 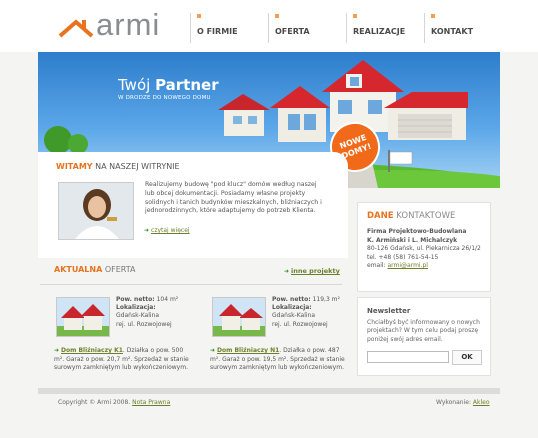 What do you see at coordinates (312, 271) in the screenshot?
I see `other-projects-link: ➜ inne projekty` at bounding box center [312, 271].